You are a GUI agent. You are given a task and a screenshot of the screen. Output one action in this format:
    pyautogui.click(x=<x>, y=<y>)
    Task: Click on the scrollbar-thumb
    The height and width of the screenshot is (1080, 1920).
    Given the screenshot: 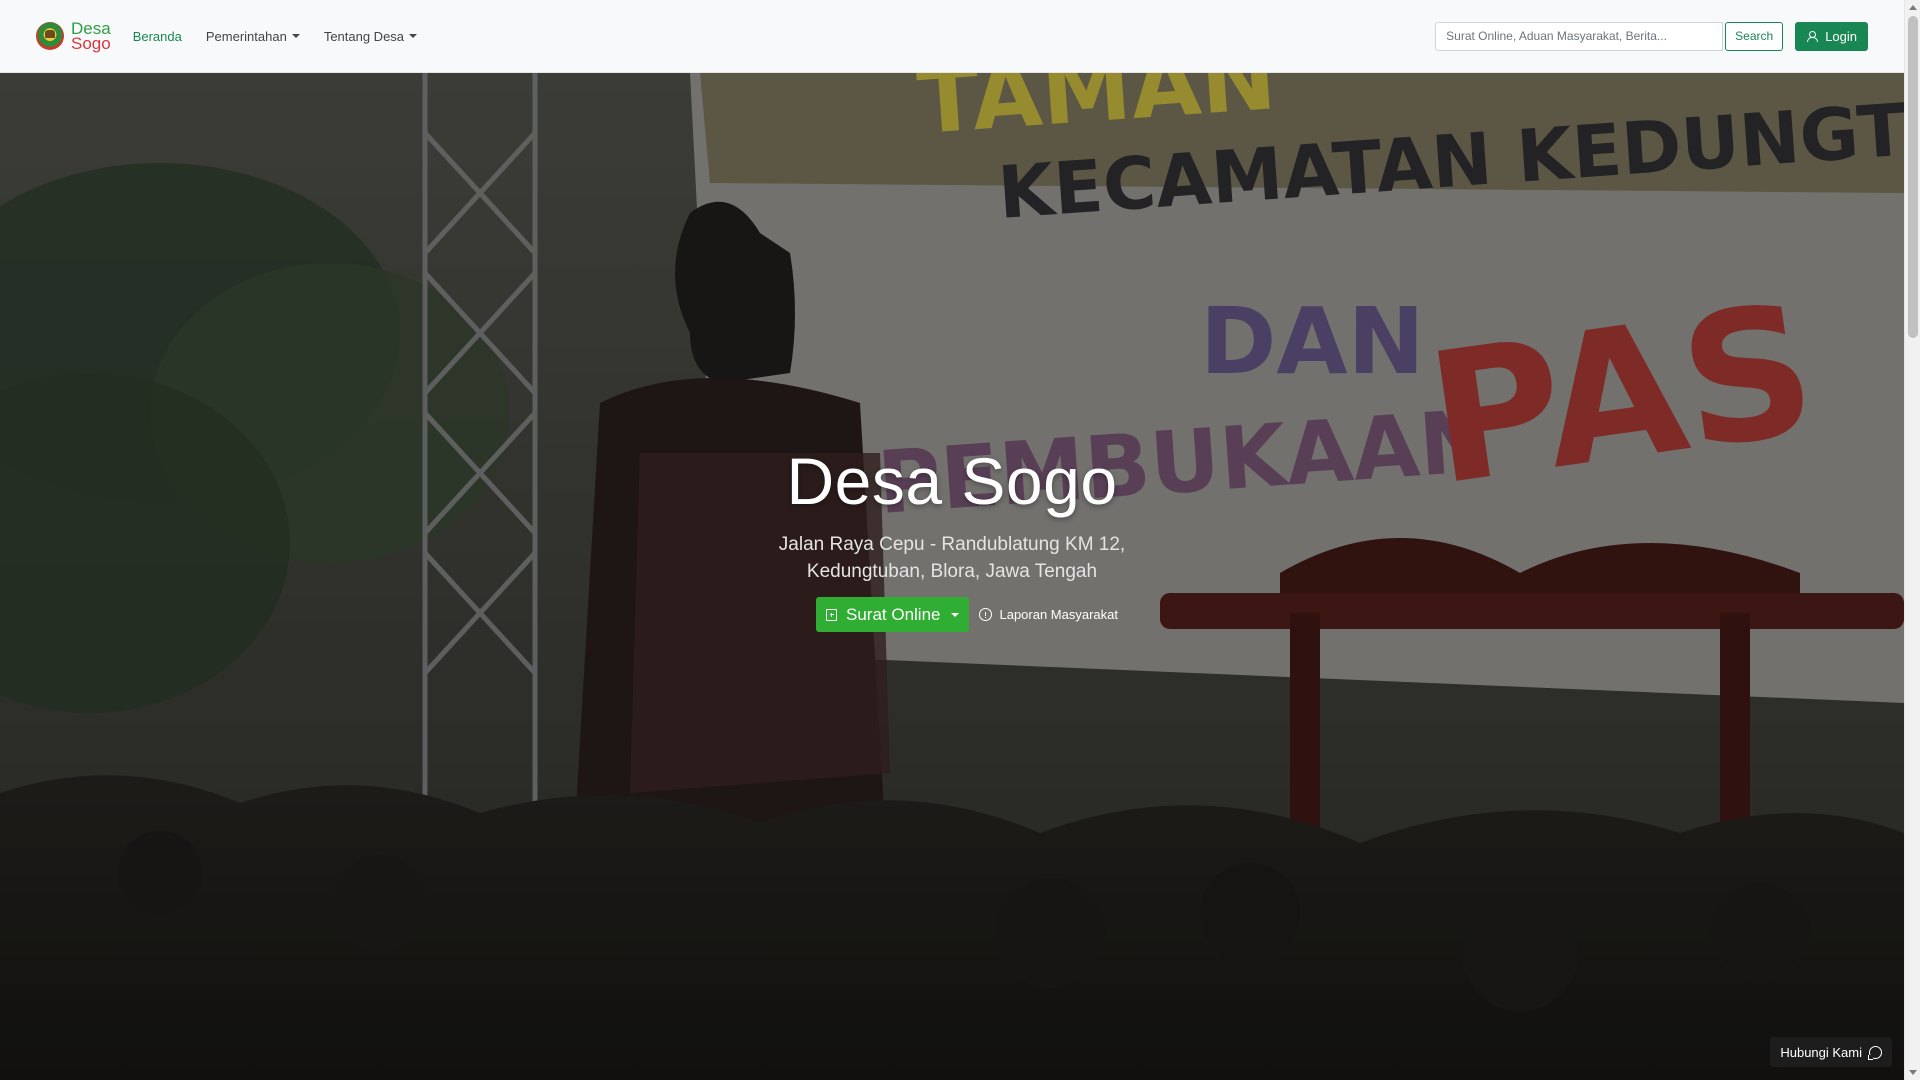 What is the action you would take?
    pyautogui.click(x=1913, y=177)
    